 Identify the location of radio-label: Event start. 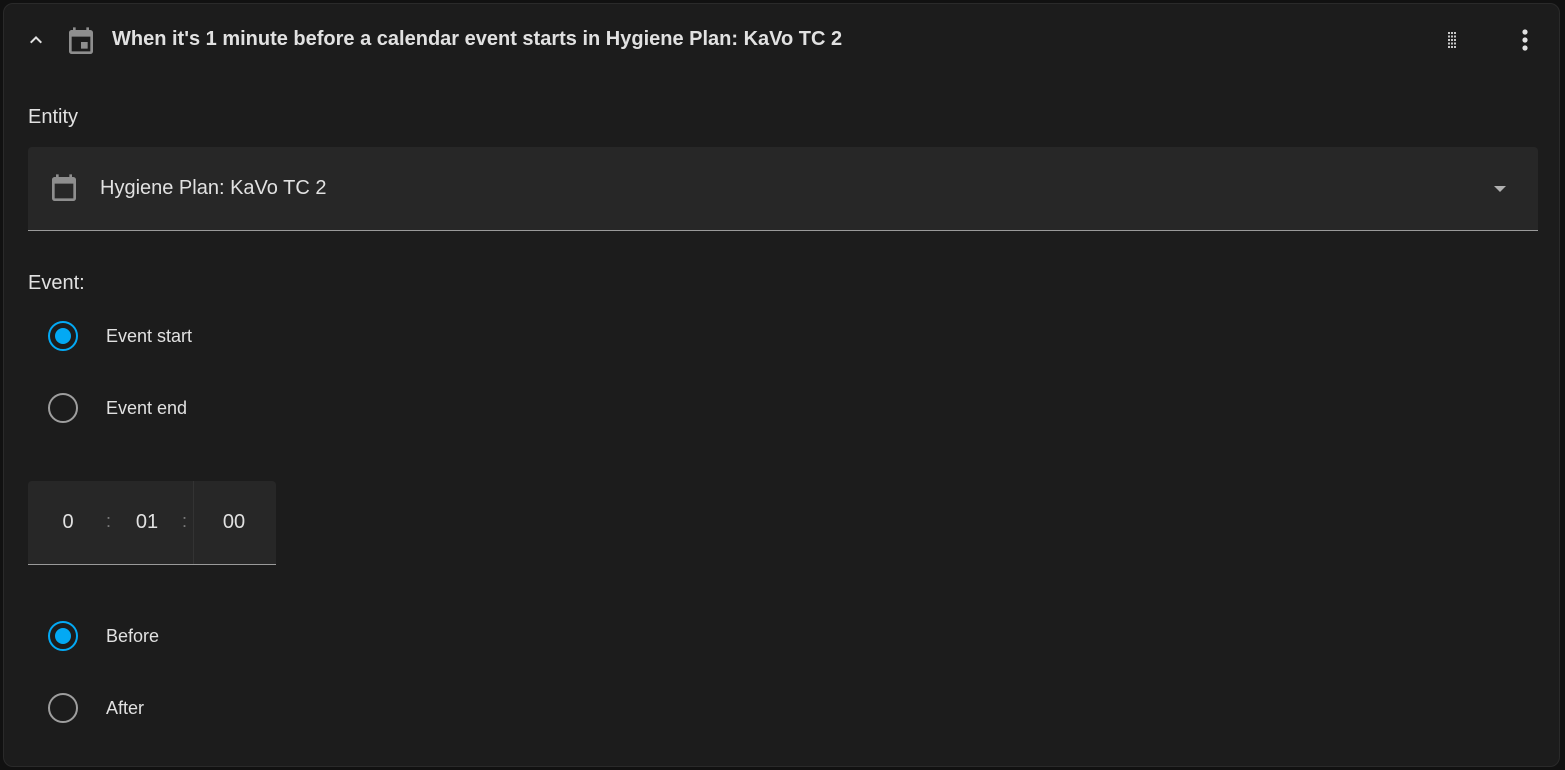
(149, 336).